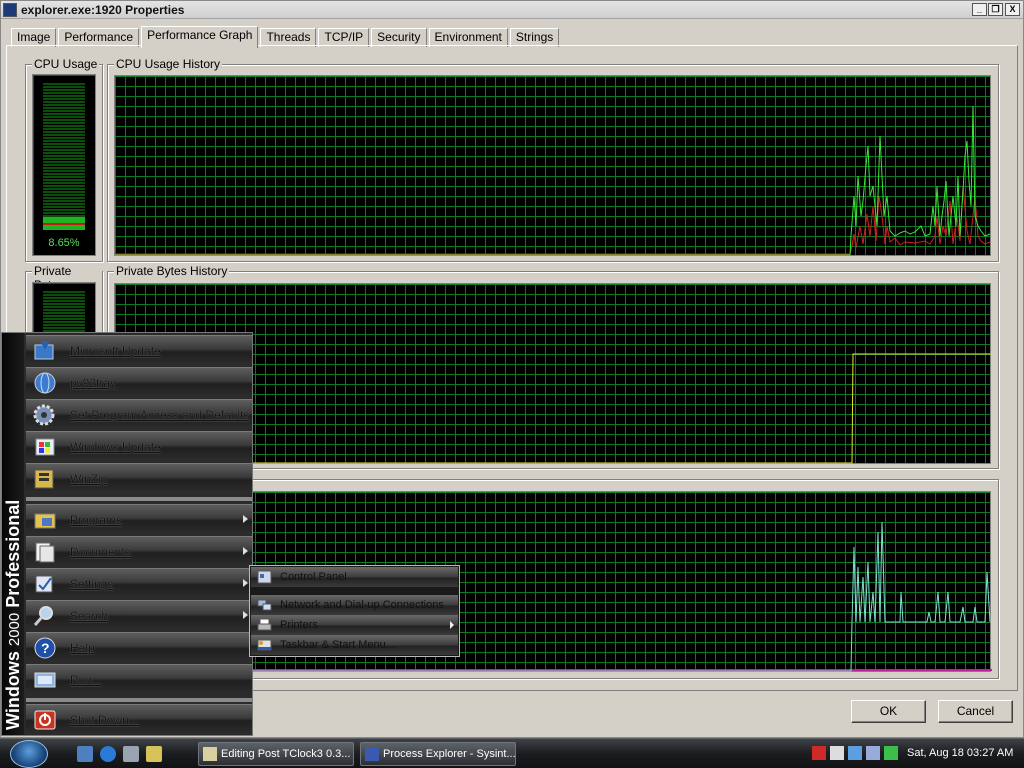 The width and height of the screenshot is (1024, 768). What do you see at coordinates (115, 447) in the screenshot?
I see `start-item-label: Windows Update` at bounding box center [115, 447].